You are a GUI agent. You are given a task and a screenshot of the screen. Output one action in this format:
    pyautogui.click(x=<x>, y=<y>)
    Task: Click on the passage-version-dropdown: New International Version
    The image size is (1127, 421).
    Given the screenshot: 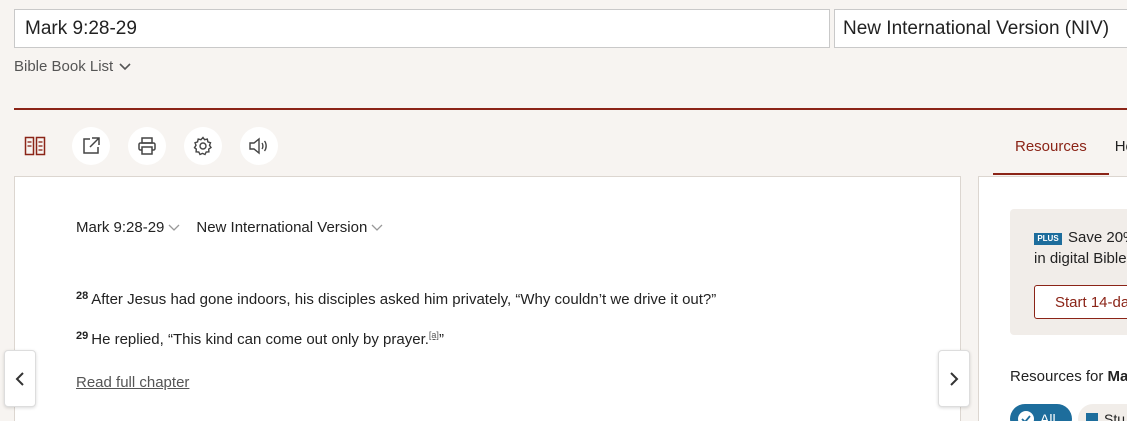 What is the action you would take?
    pyautogui.click(x=289, y=227)
    